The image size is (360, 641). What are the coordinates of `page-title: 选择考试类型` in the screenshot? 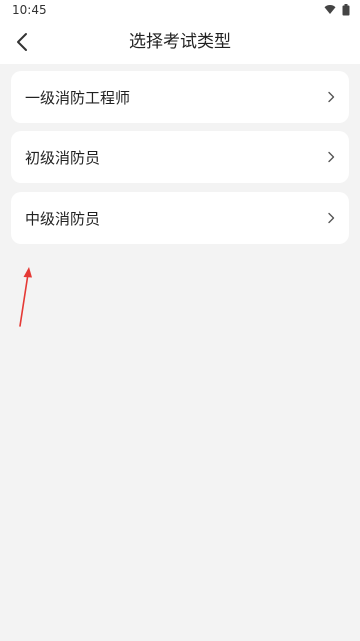 It's located at (180, 42).